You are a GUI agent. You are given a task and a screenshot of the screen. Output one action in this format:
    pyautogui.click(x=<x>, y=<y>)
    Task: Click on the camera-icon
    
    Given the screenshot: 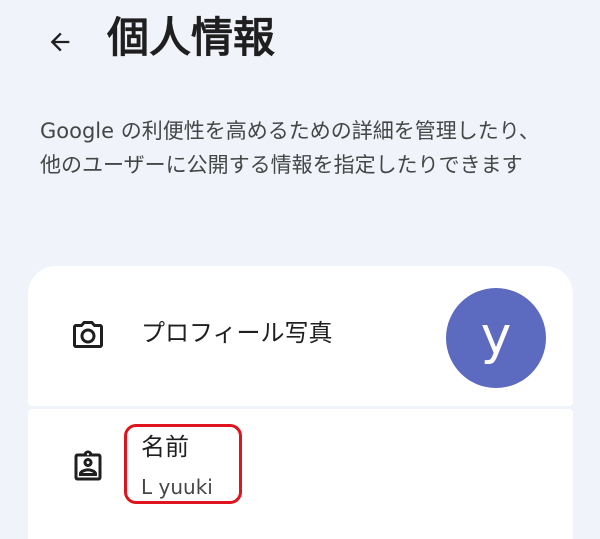 What is the action you would take?
    pyautogui.click(x=88, y=336)
    